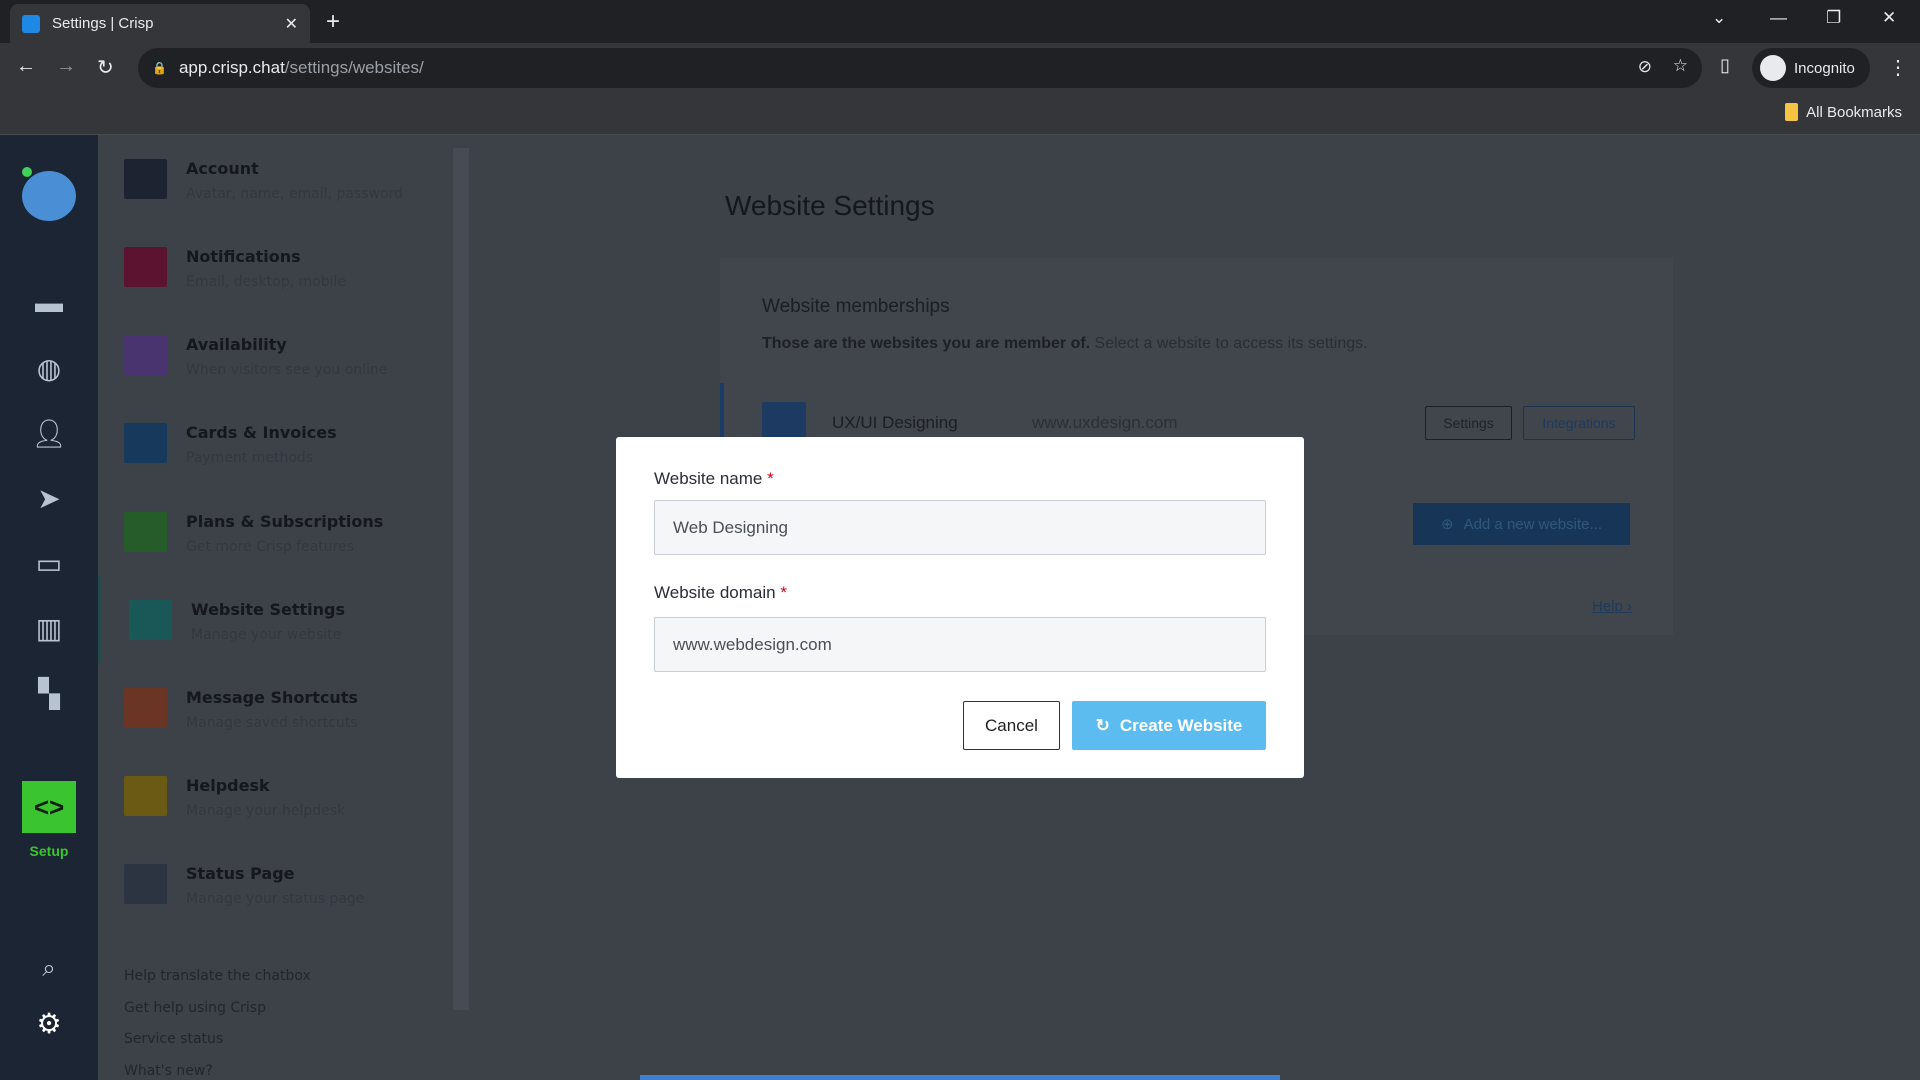 The height and width of the screenshot is (1080, 1920). What do you see at coordinates (31, 23) in the screenshot?
I see `crisp-favicon-icon` at bounding box center [31, 23].